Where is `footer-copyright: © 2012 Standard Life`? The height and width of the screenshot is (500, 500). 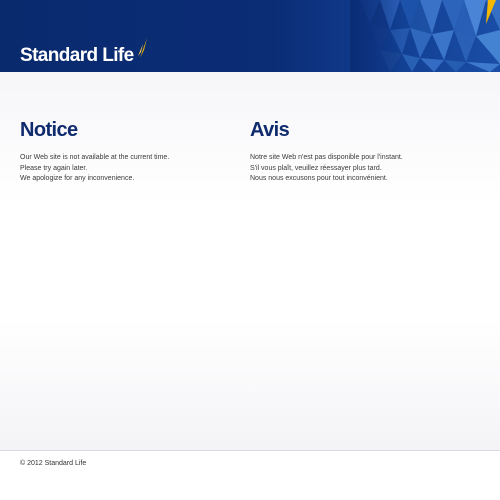
footer-copyright: © 2012 Standard Life is located at coordinates (53, 463).